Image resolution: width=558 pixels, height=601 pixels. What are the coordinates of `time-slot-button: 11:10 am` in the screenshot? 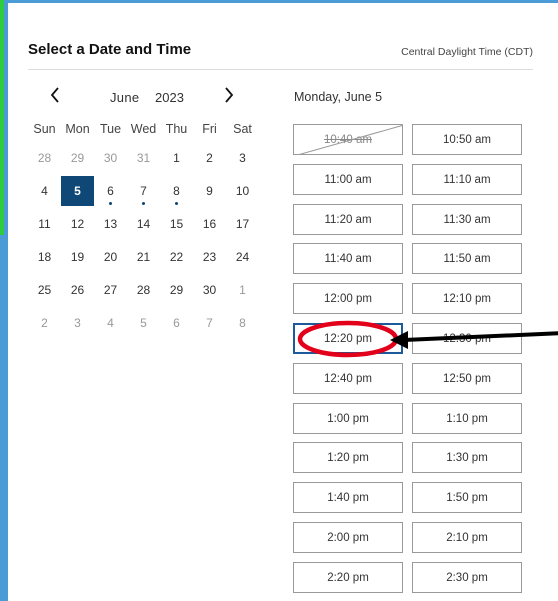 It's located at (467, 179).